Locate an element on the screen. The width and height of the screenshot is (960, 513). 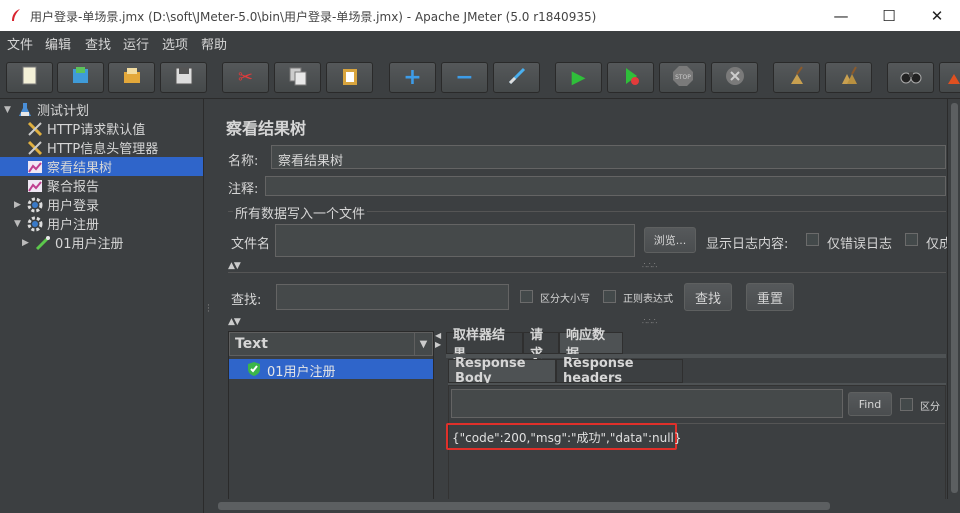
stop-button: STOP is located at coordinates (682, 77).